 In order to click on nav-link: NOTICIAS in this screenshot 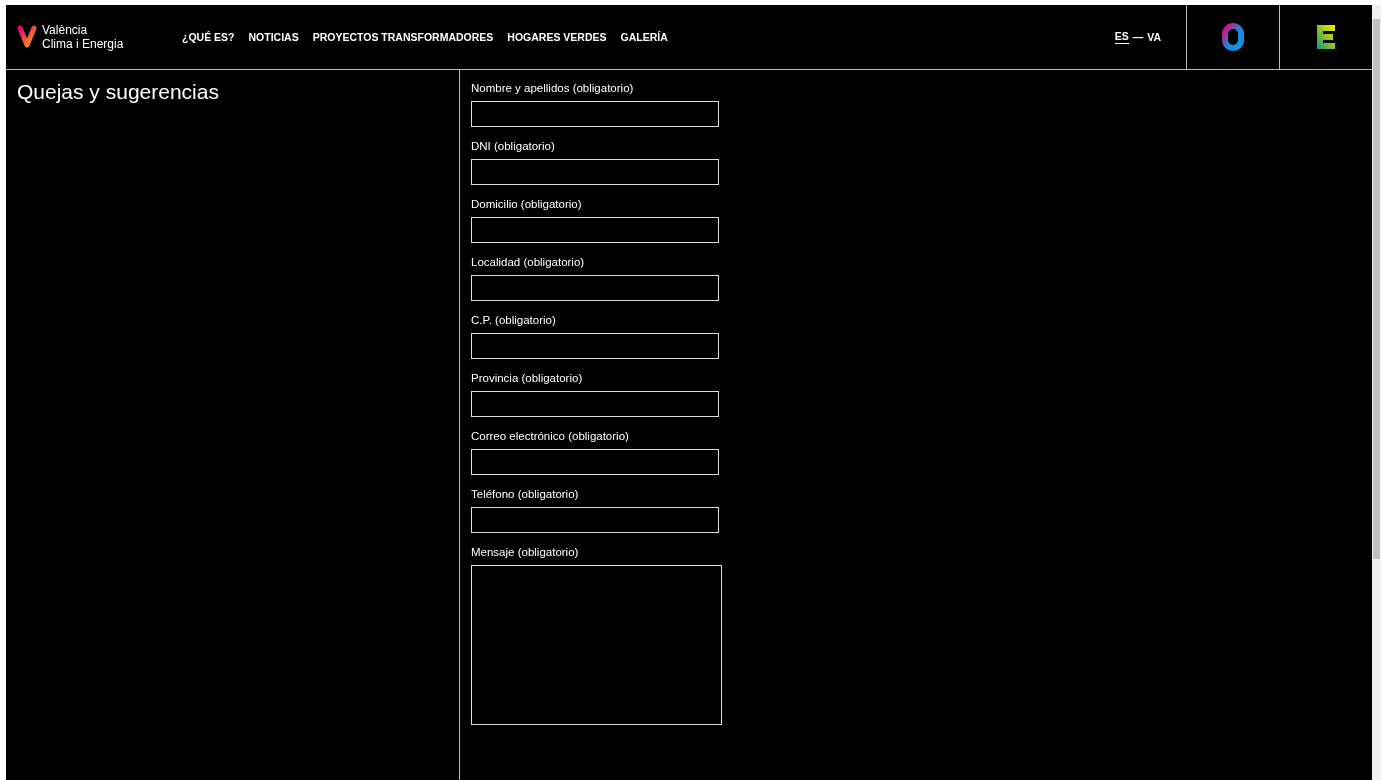, I will do `click(273, 37)`.